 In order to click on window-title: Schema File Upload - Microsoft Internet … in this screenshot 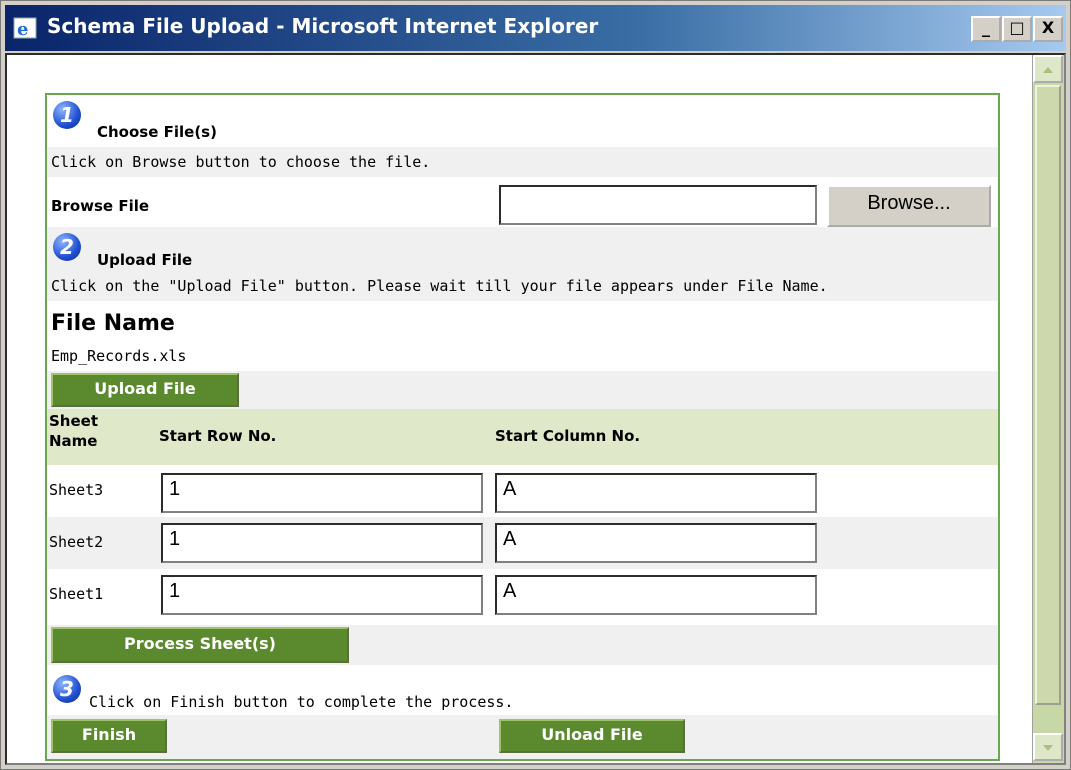, I will do `click(323, 26)`.